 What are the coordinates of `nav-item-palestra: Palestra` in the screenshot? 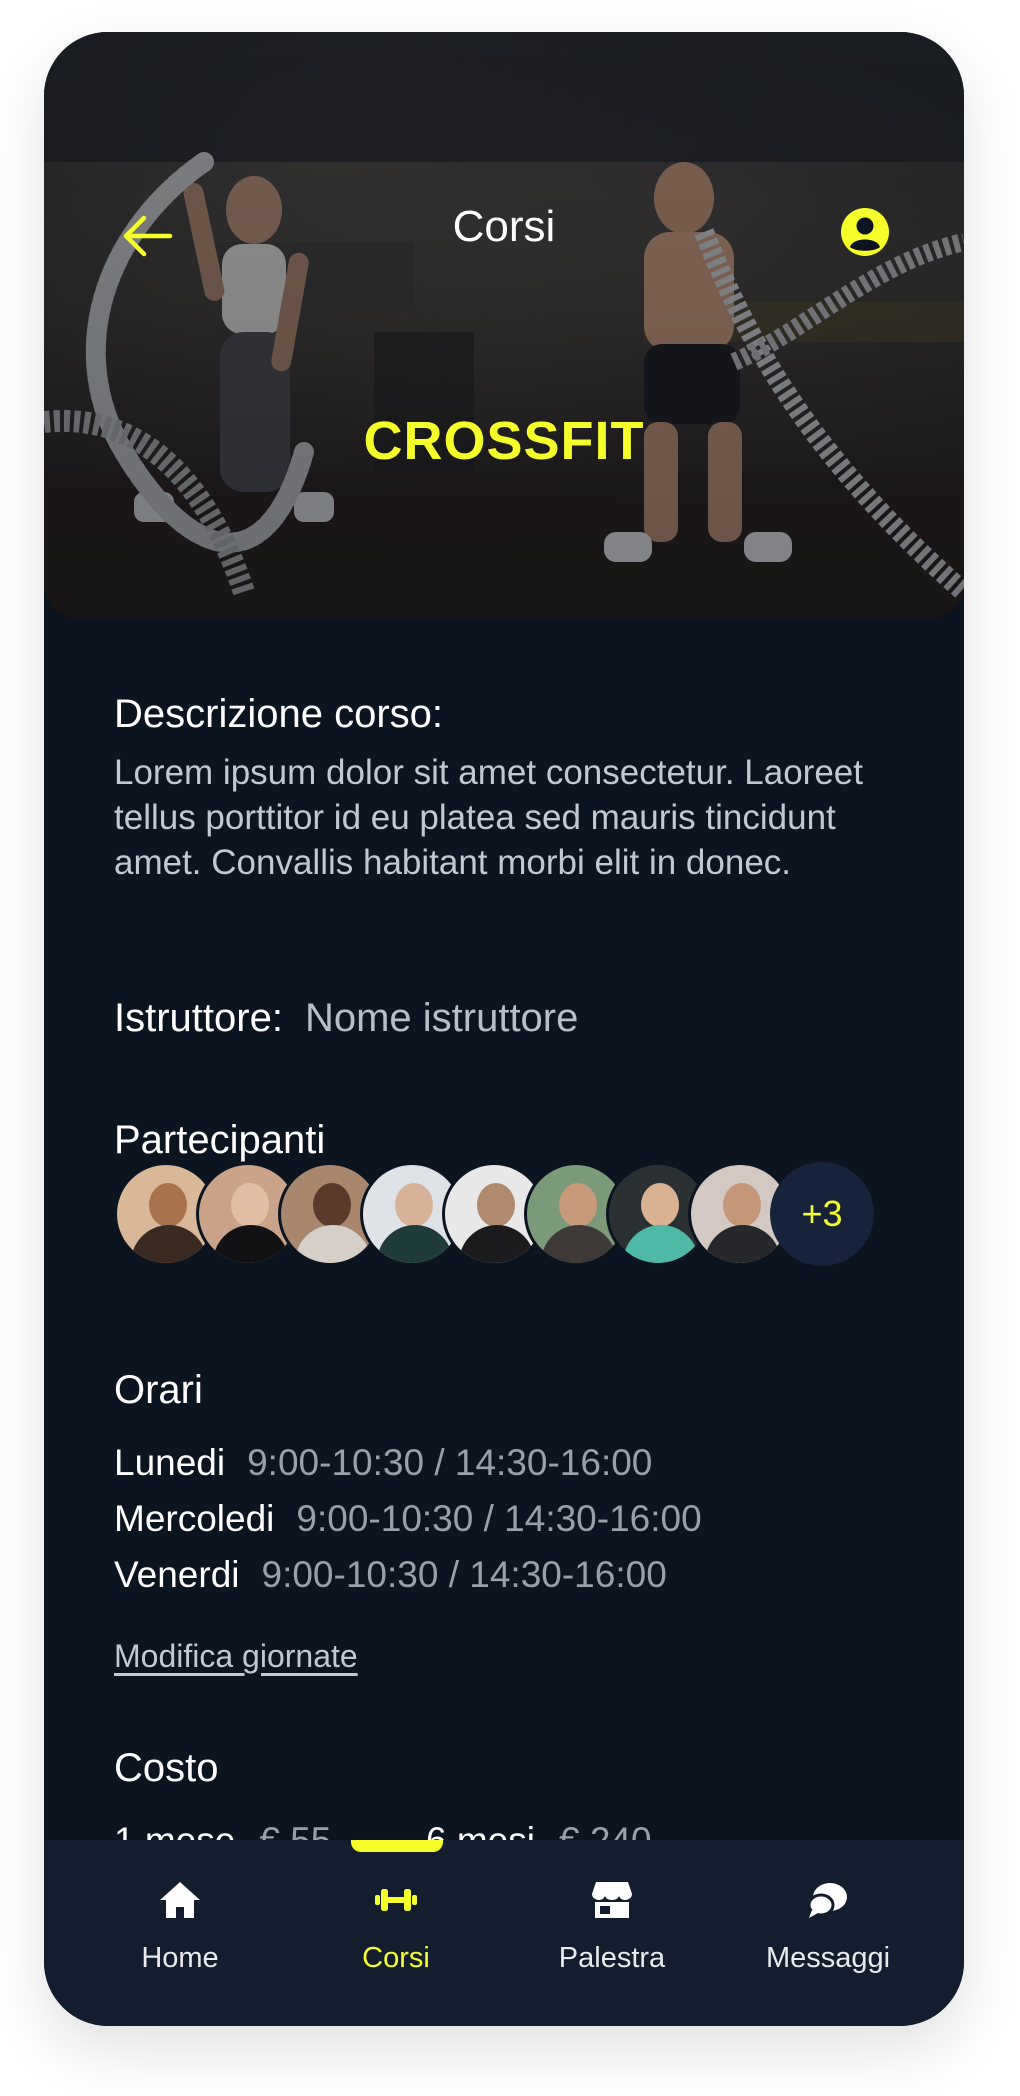 It's located at (612, 1925).